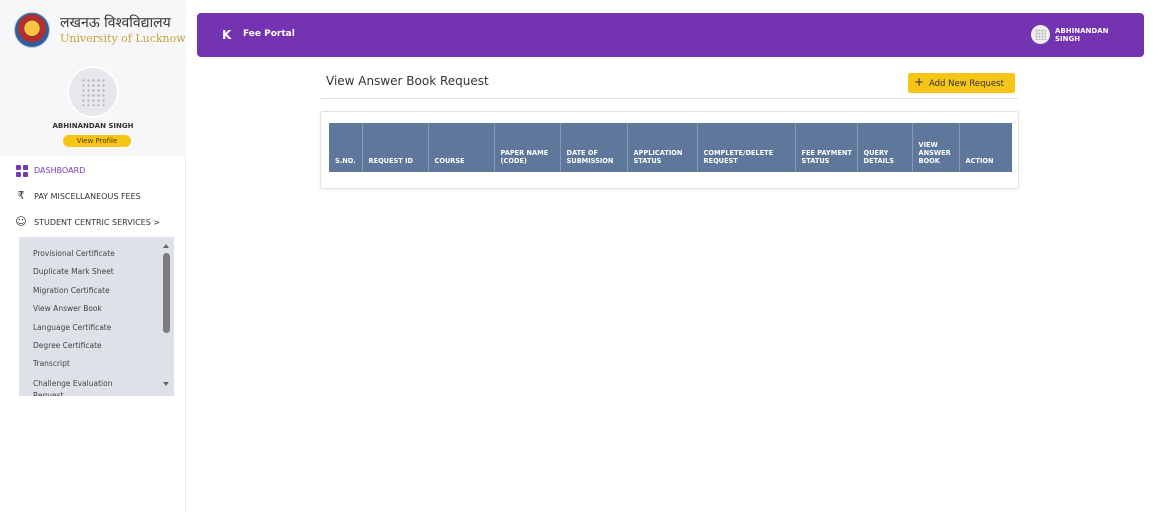 Image resolution: width=1157 pixels, height=512 pixels. Describe the element at coordinates (395, 147) in the screenshot. I see `column-header-request-id: REQUEST ID` at that location.